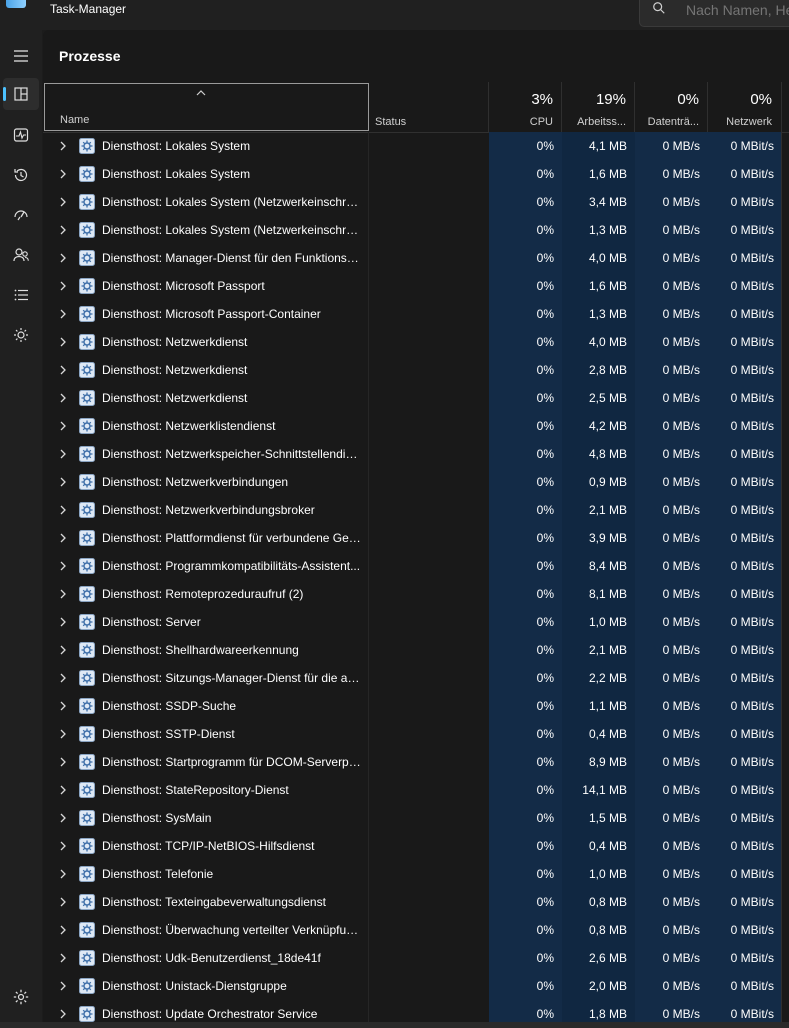 This screenshot has height=1028, width=789. I want to click on sidebar-item-services, so click(21, 335).